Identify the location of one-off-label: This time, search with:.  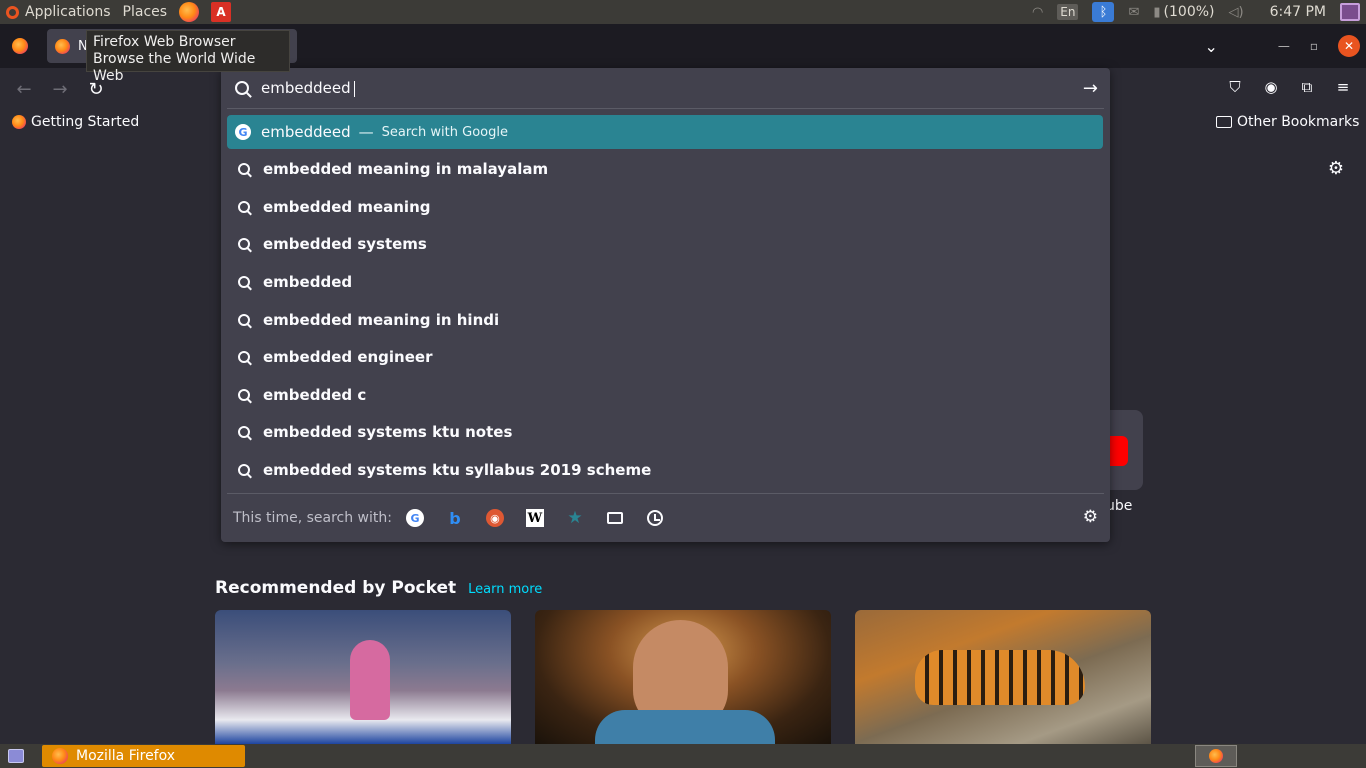
(312, 518).